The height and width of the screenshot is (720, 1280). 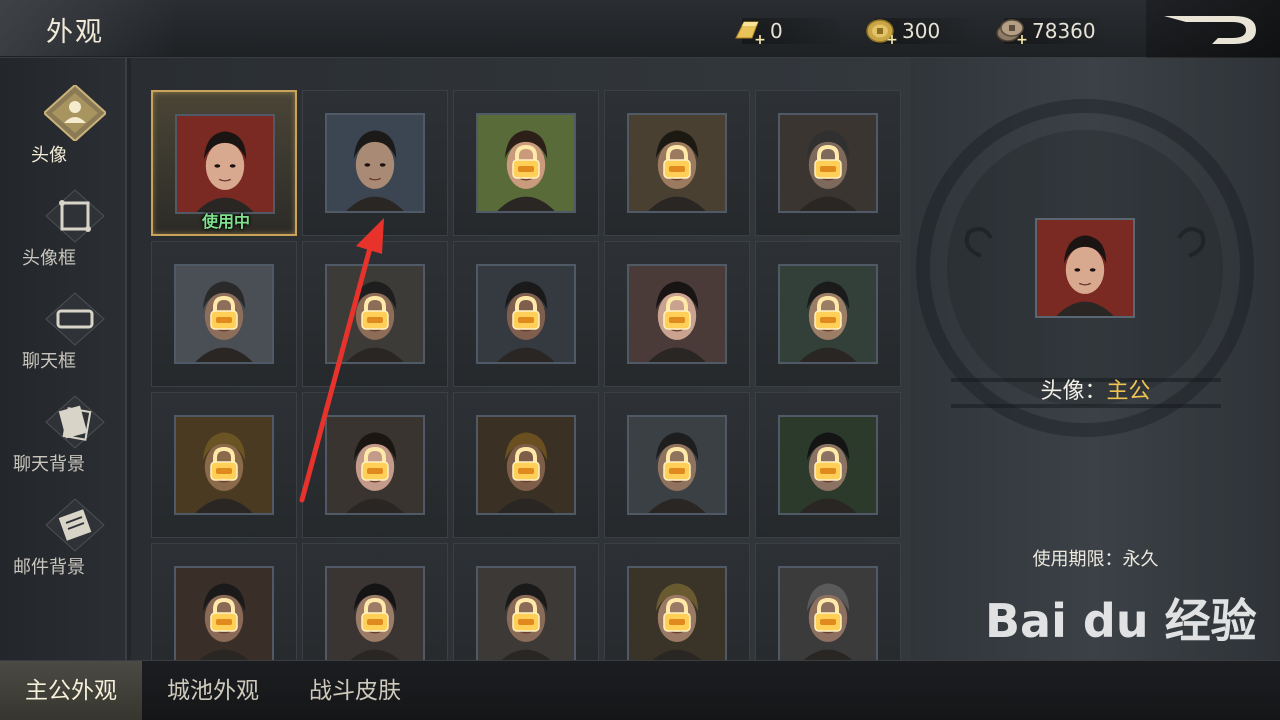 I want to click on currency-gold-ingot: + 0, so click(x=789, y=32).